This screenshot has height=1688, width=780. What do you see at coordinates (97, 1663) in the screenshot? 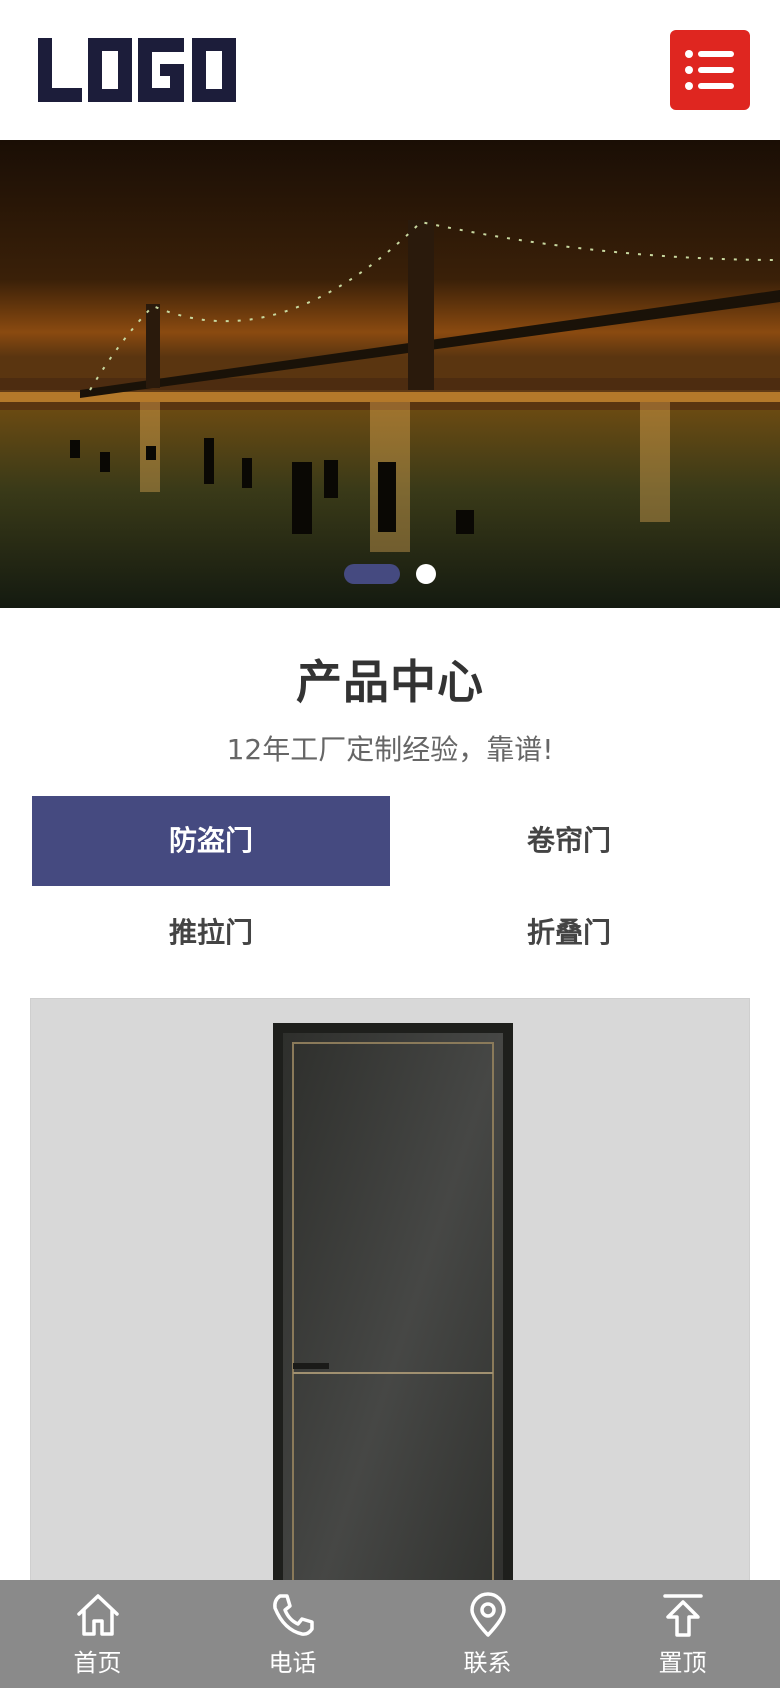
I see `nav-home-label: 首页` at bounding box center [97, 1663].